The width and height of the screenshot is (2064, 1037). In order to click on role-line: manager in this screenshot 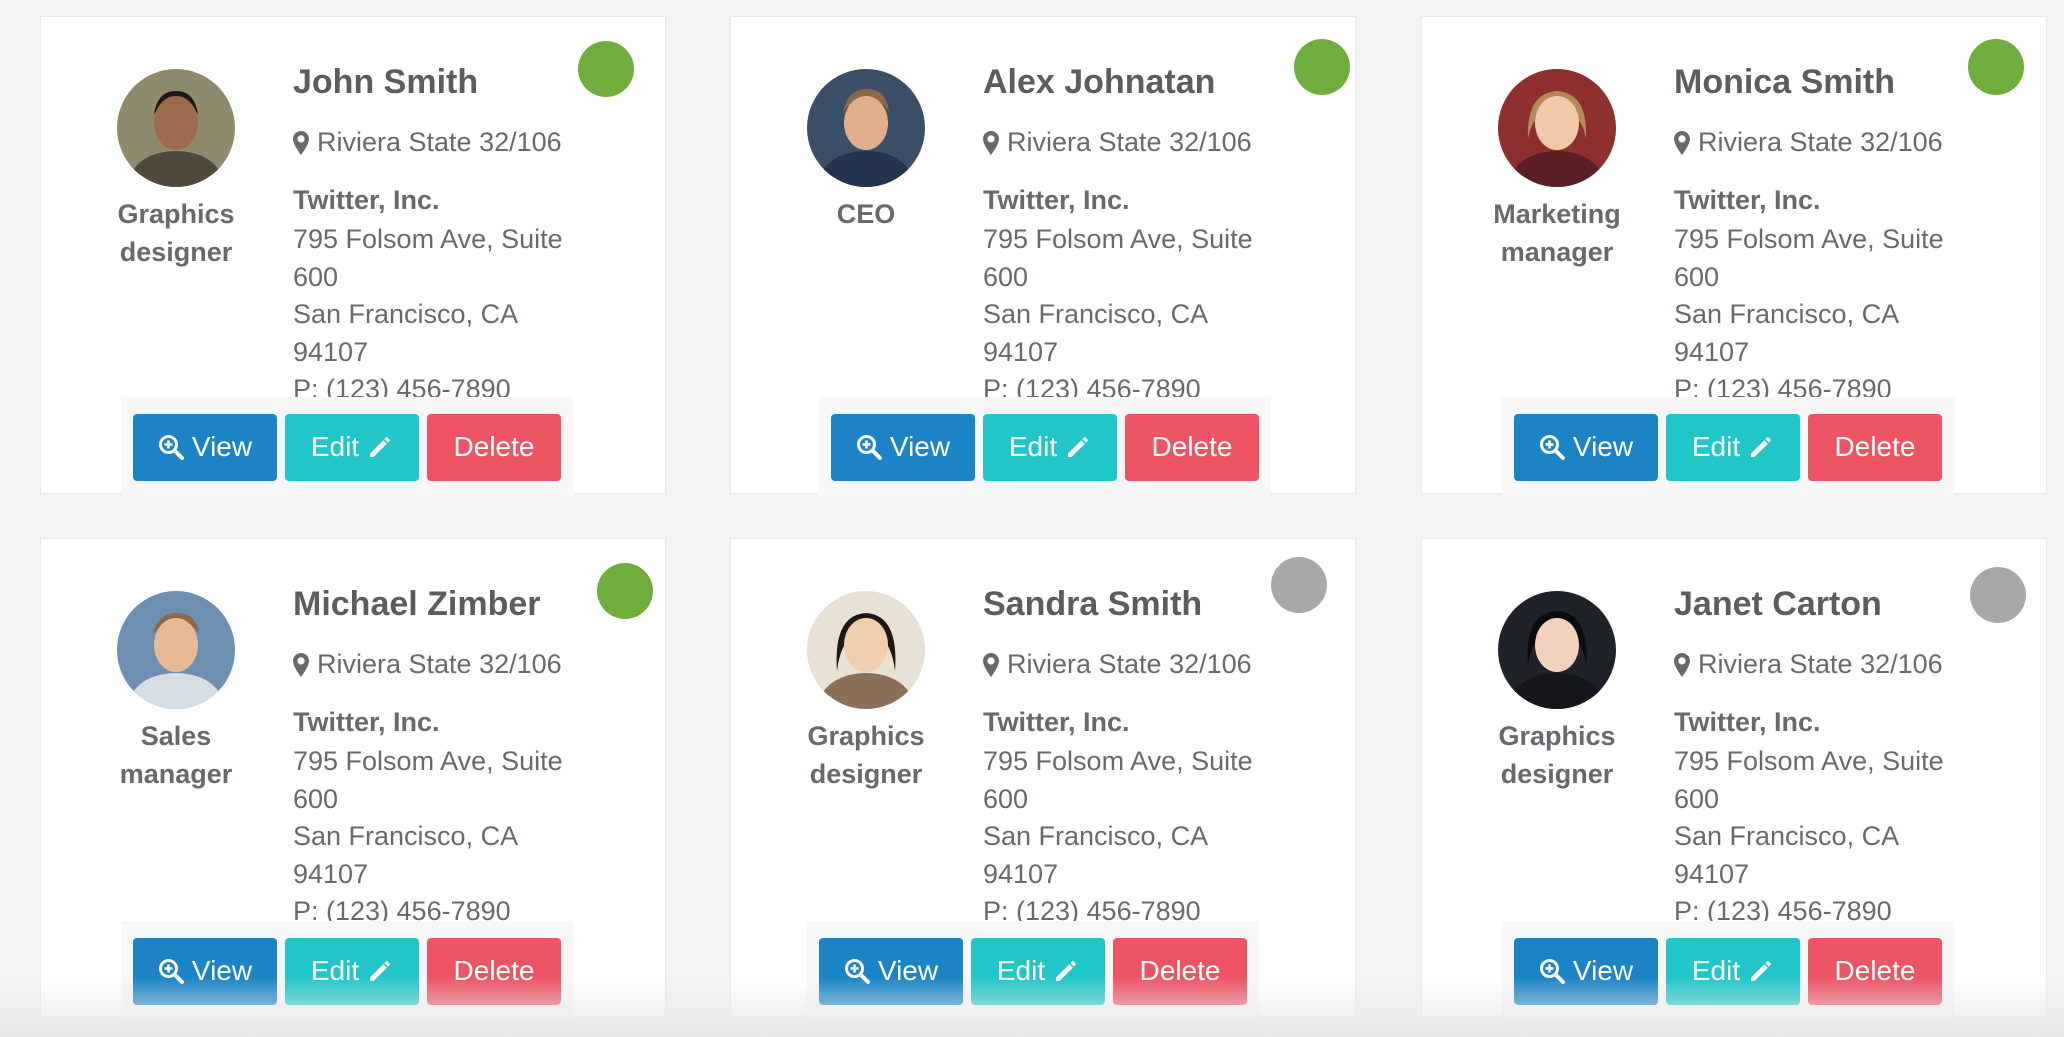, I will do `click(176, 774)`.